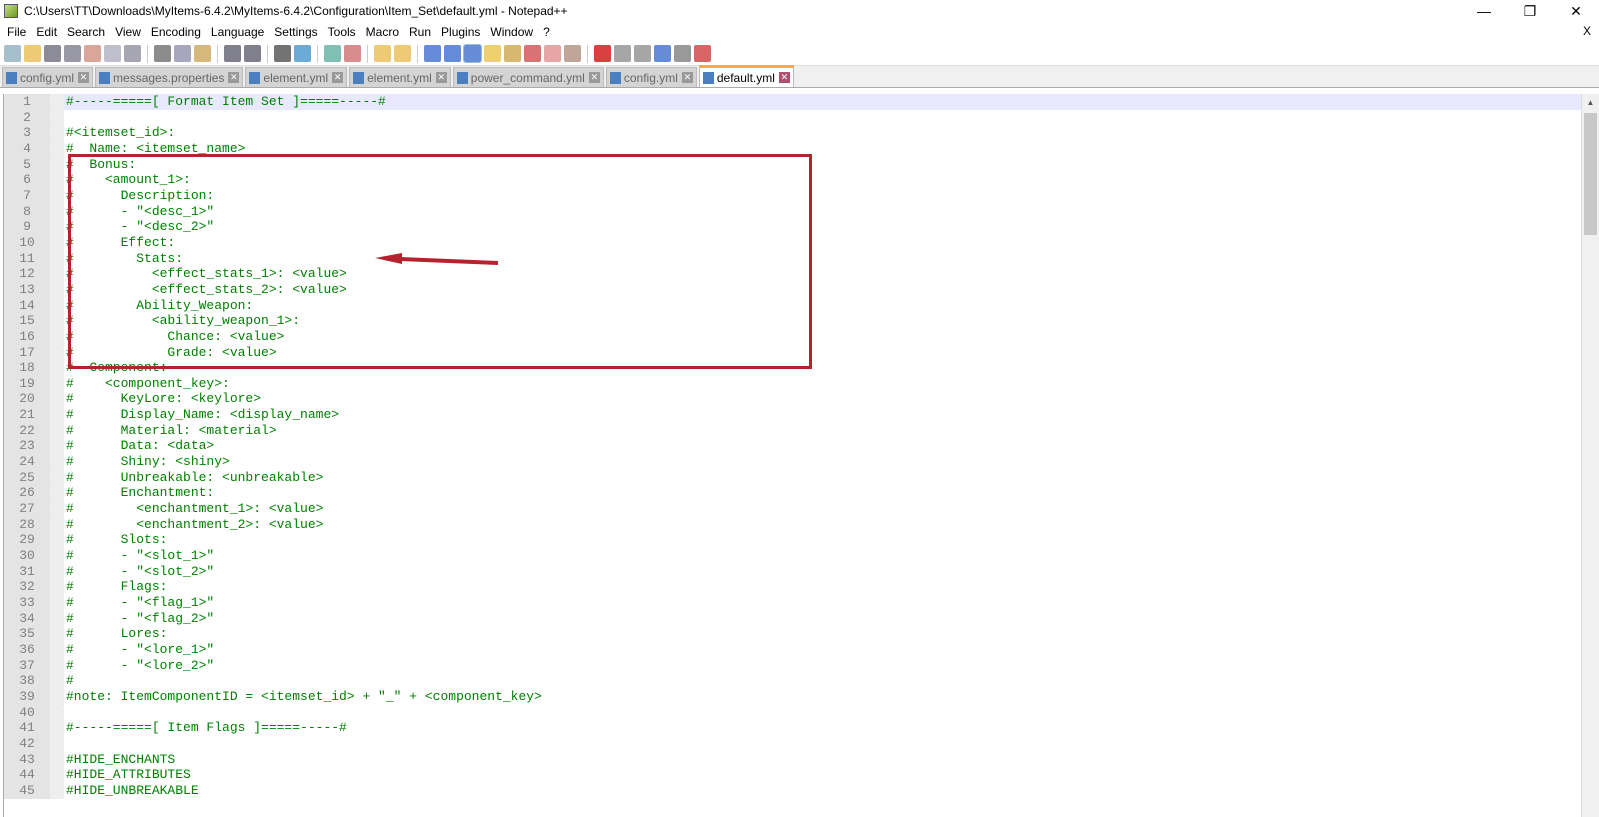  I want to click on code-line: 42, so click(792, 743).